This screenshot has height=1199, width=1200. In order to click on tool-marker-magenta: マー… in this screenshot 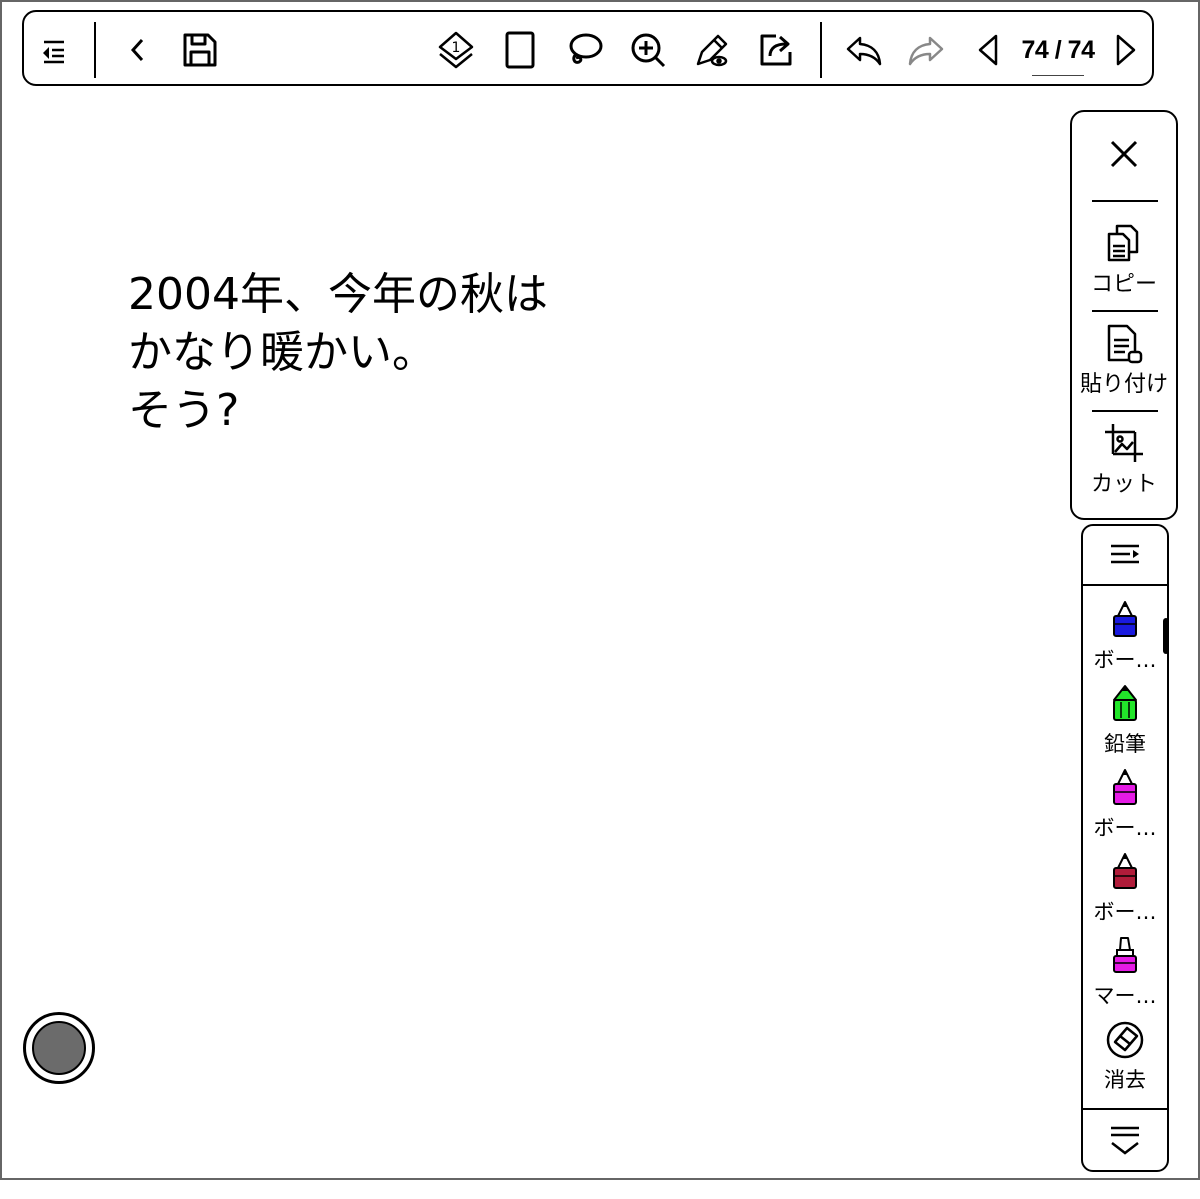, I will do `click(1125, 973)`.